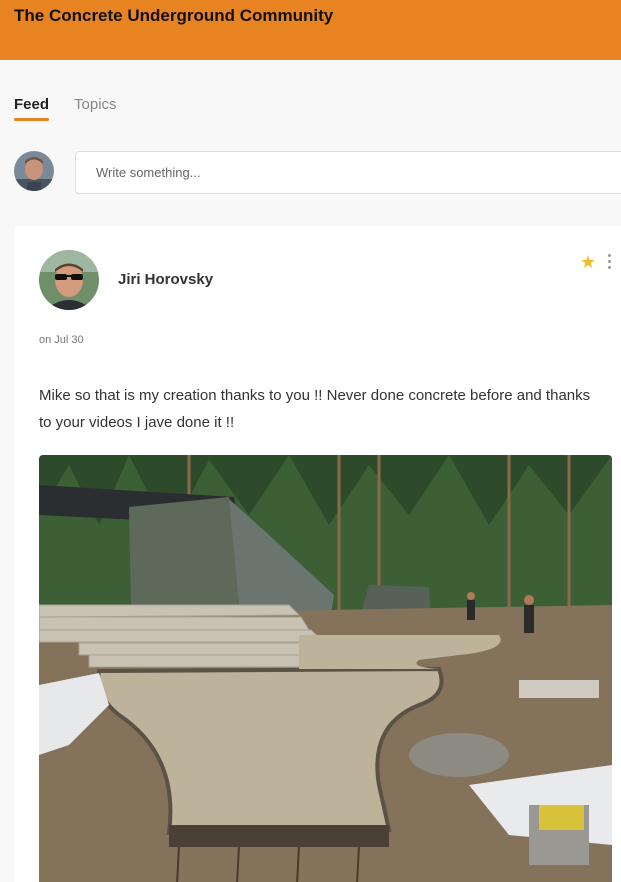  I want to click on post-author-name: Jiri Horovsky, so click(165, 279).